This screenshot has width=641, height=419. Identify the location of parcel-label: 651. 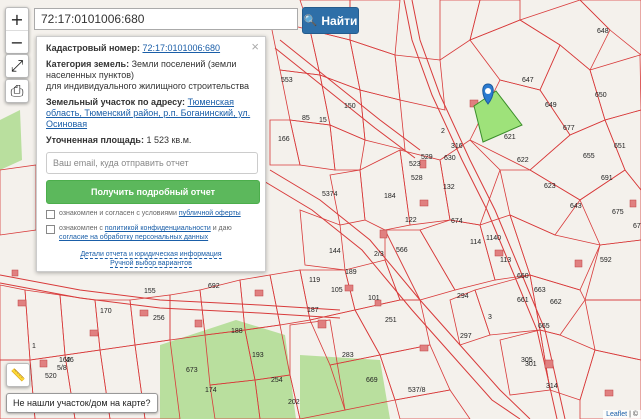
(620, 146).